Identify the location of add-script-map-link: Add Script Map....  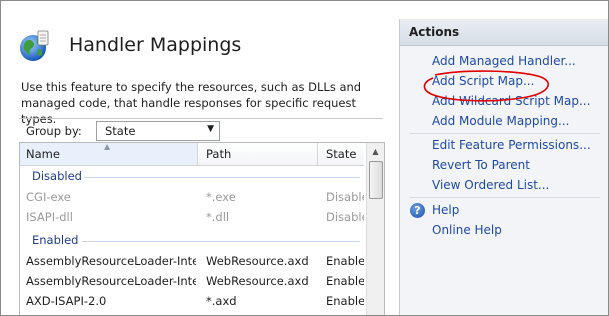
(483, 81).